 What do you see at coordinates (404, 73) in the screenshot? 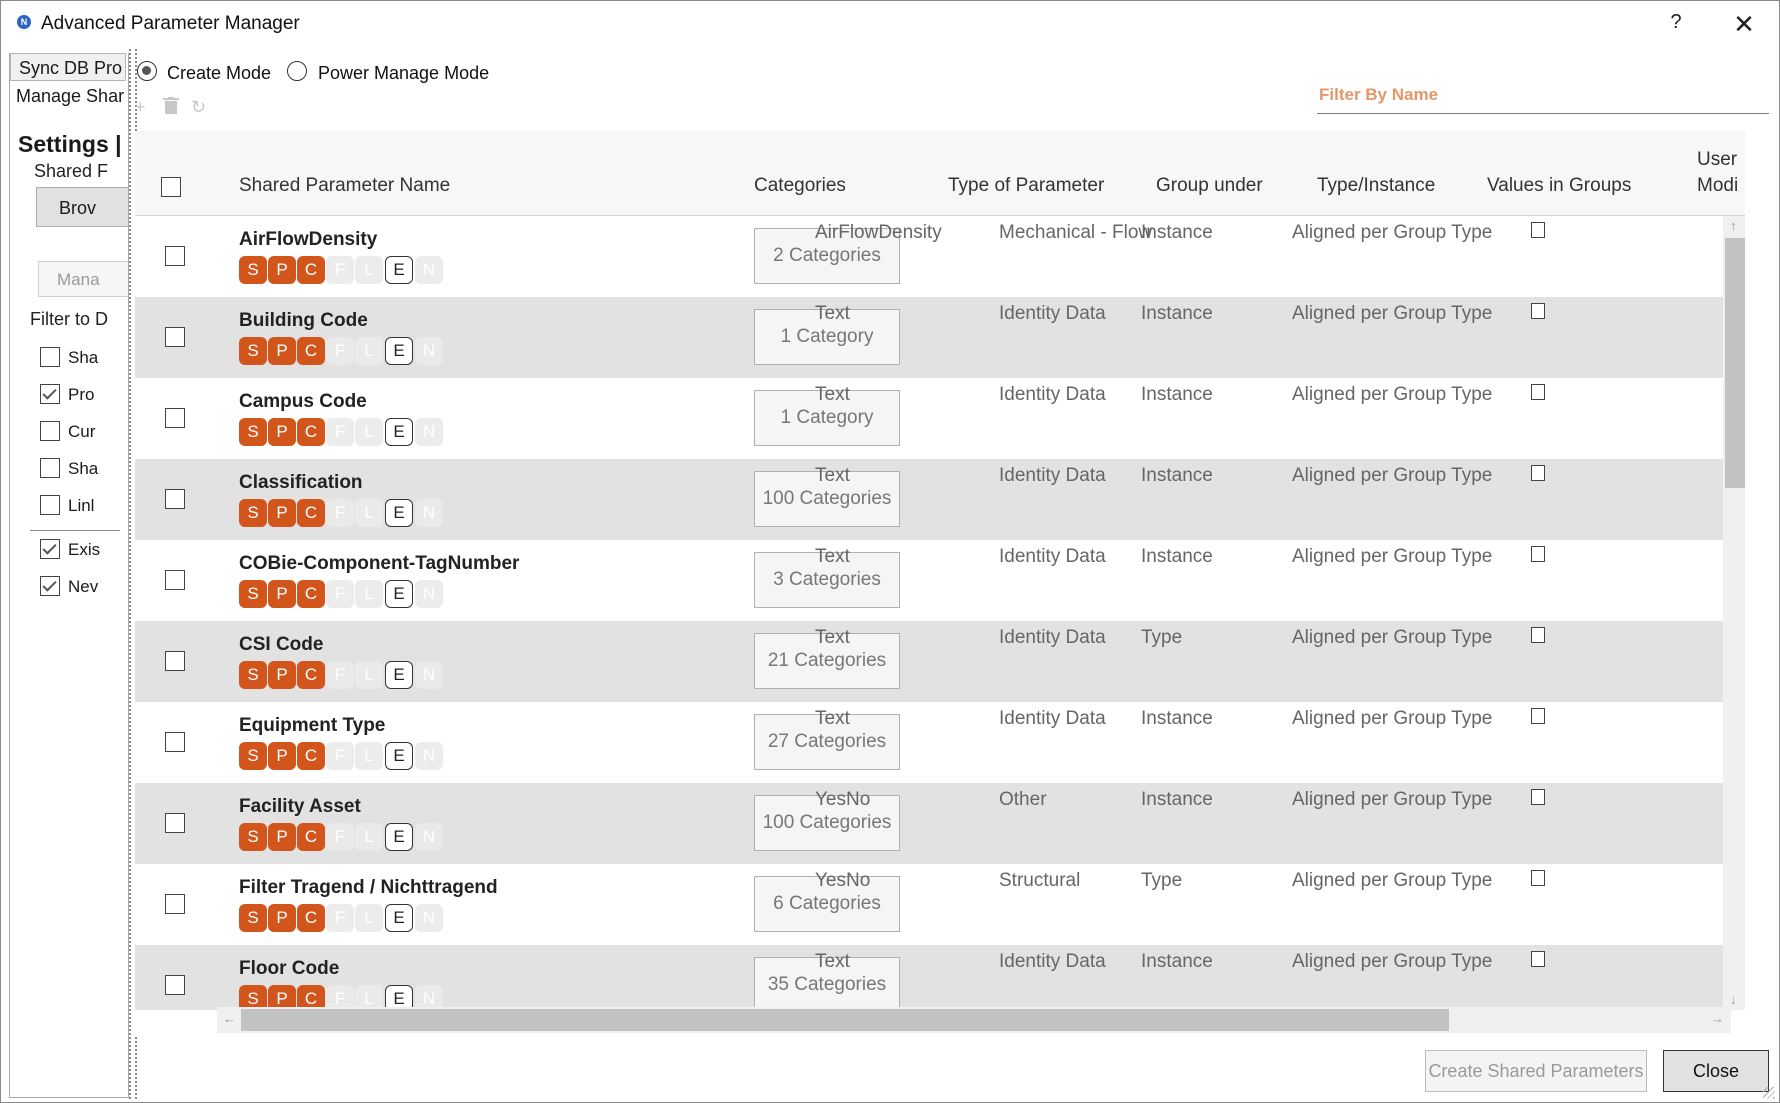
I see `power-manage-mode-label: Power Manage Mode` at bounding box center [404, 73].